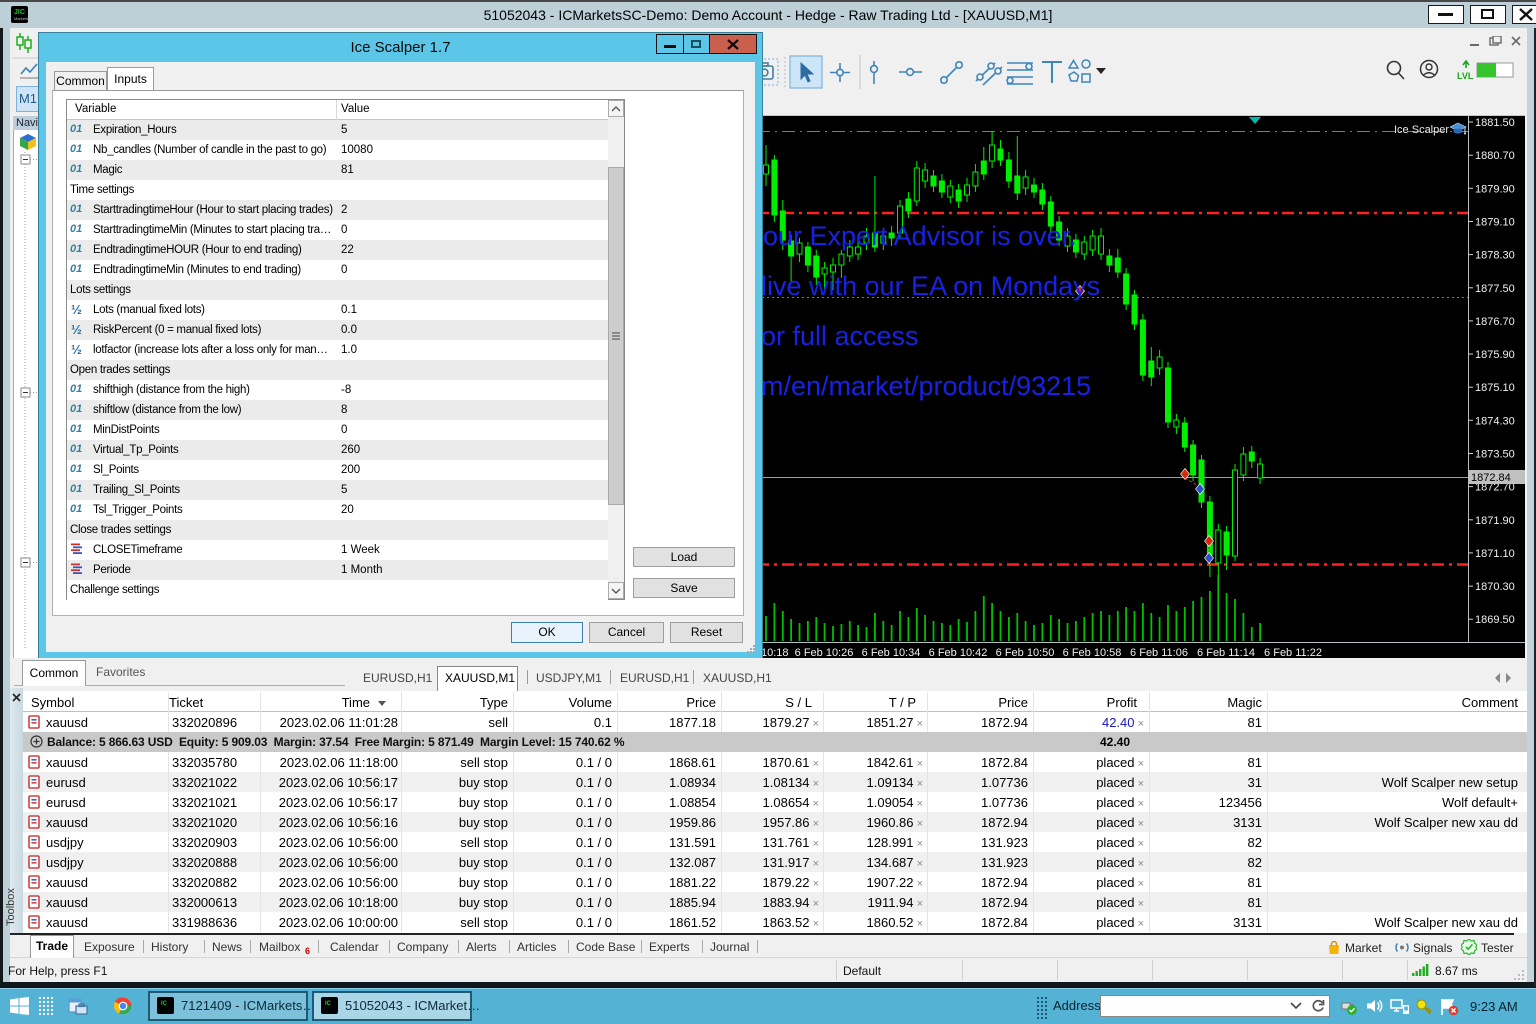 The width and height of the screenshot is (1536, 1024). What do you see at coordinates (1495, 156) in the screenshot?
I see `svg-text: 1880.70` at bounding box center [1495, 156].